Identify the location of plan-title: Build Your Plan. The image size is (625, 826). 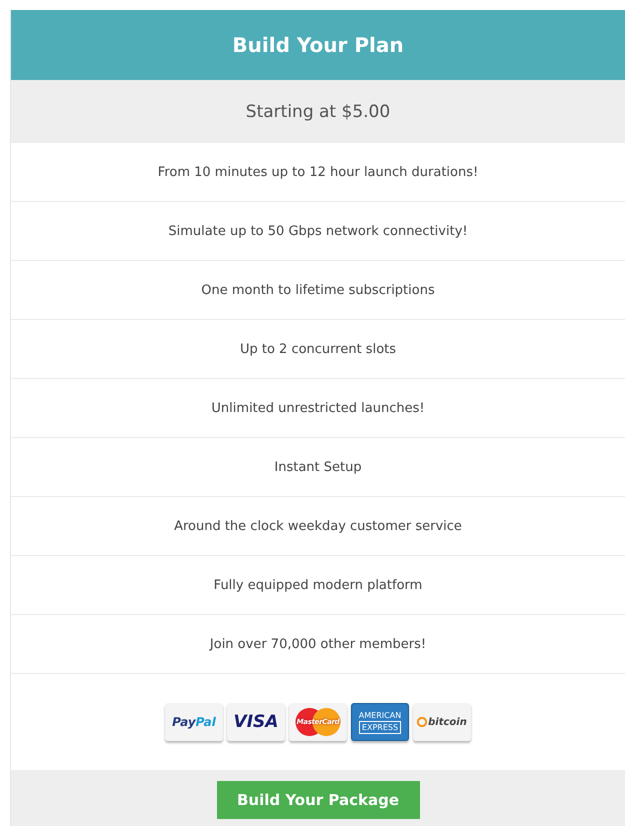
(318, 45).